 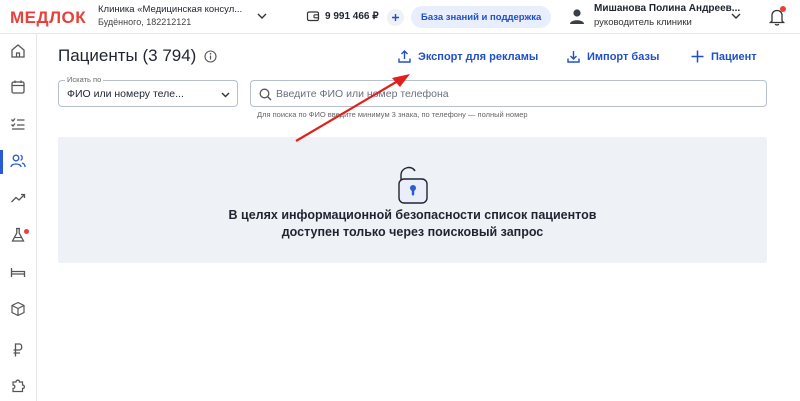 What do you see at coordinates (265, 94) in the screenshot?
I see `search-icon` at bounding box center [265, 94].